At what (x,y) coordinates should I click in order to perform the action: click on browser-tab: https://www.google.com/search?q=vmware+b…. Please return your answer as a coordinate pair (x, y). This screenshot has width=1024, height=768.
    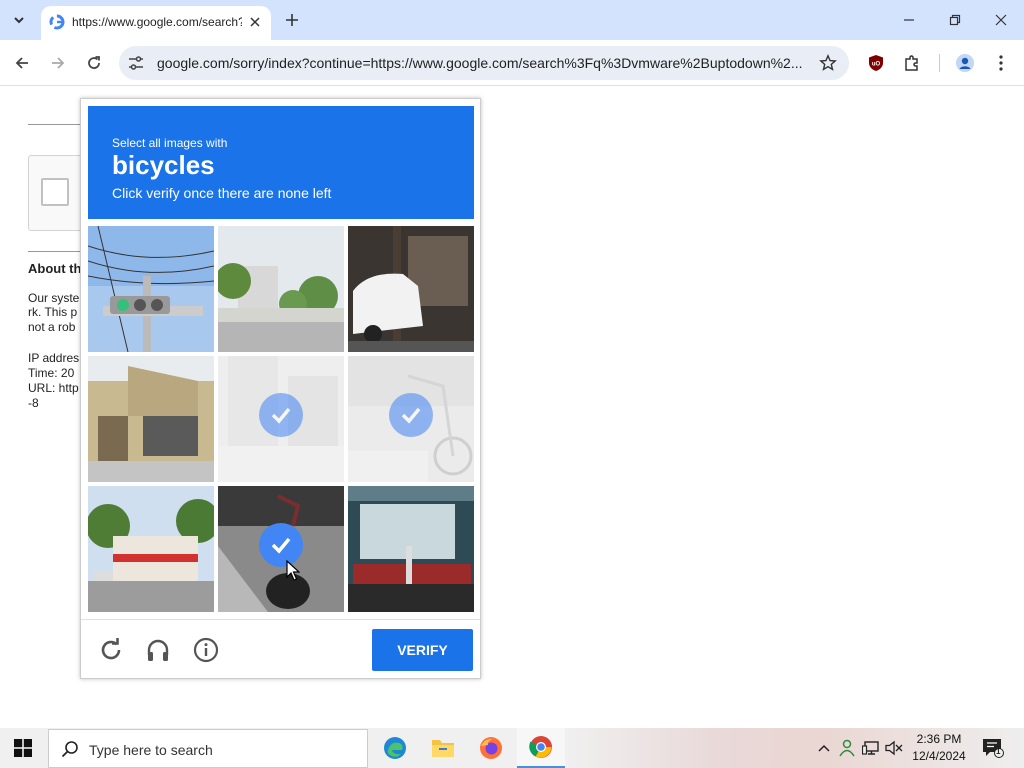
    Looking at the image, I should click on (156, 23).